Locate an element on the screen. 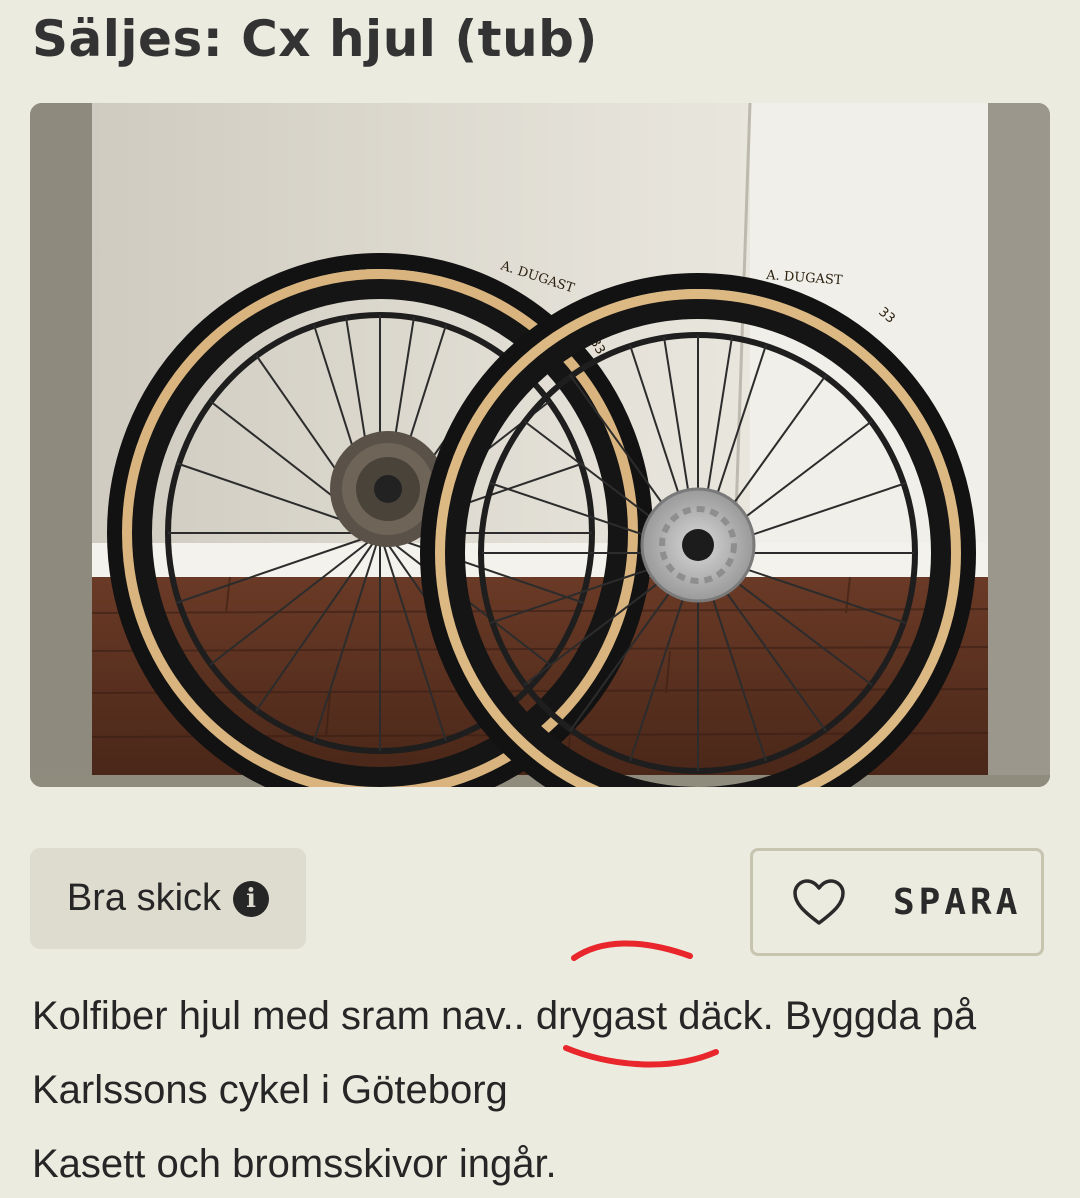 This screenshot has width=1080, height=1198. description-line-3: Kasett och bromsskivor ingår. is located at coordinates (294, 1164).